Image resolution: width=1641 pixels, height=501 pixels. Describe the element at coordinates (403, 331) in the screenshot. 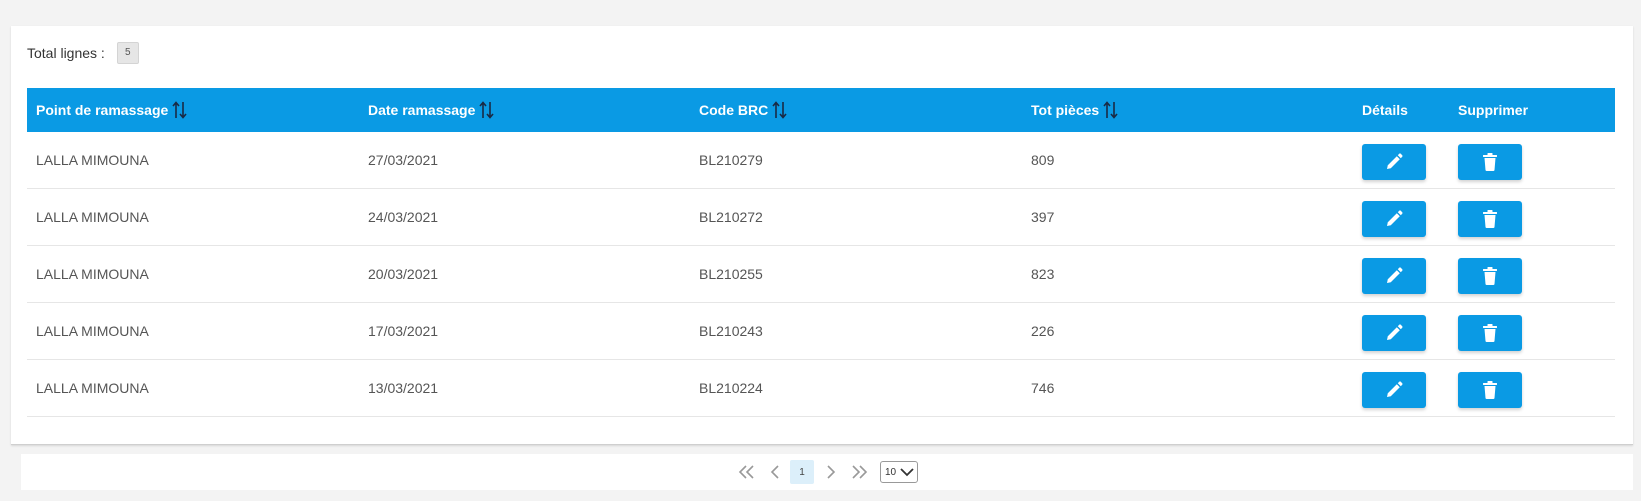

I see `cell-date-ramassage: 17/03/2021` at that location.